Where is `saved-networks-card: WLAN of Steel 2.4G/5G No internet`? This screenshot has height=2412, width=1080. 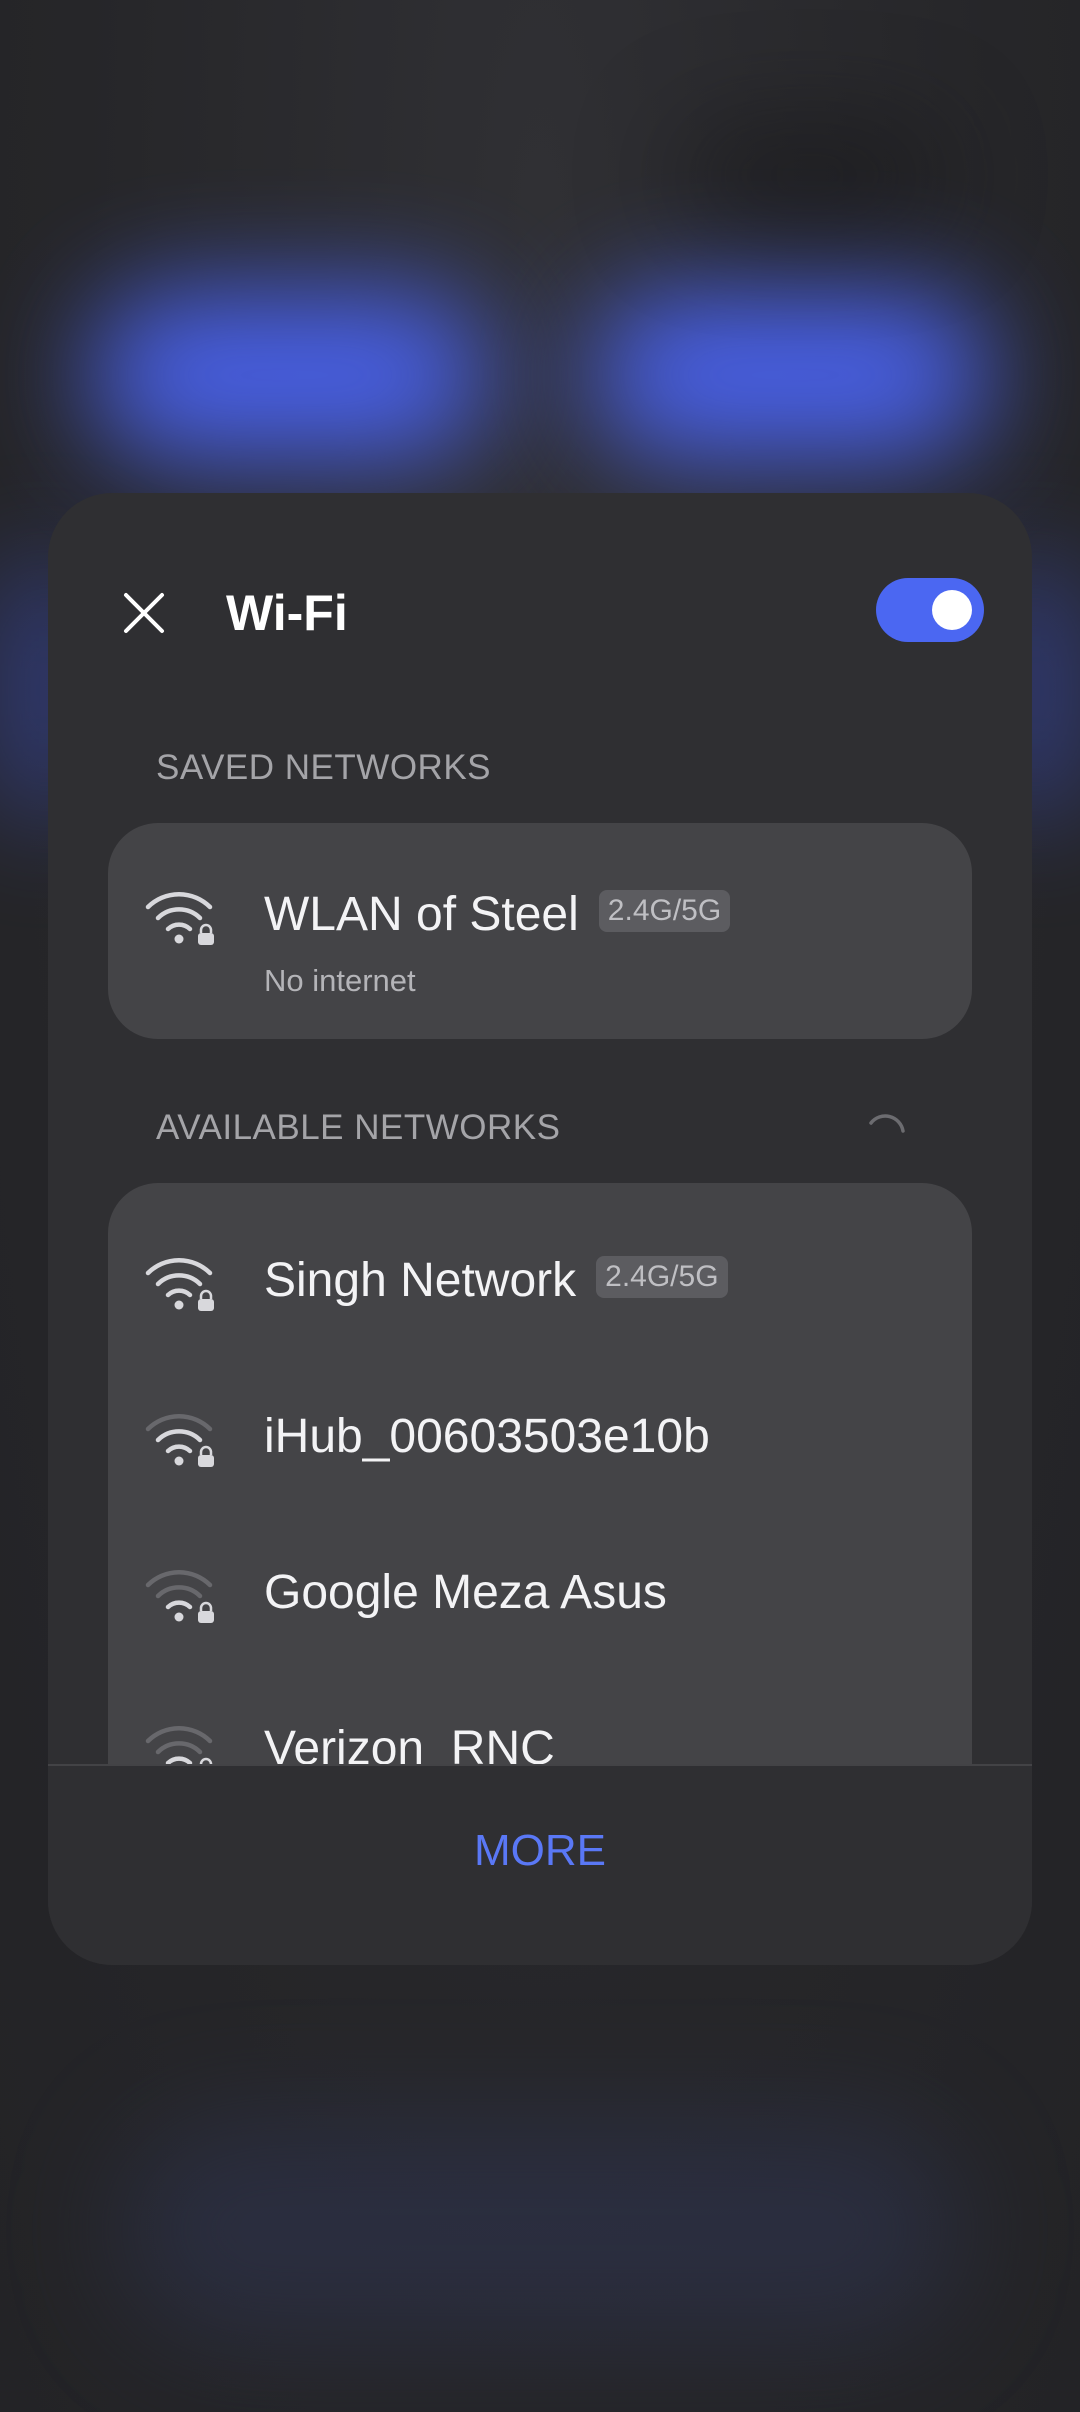
saved-networks-card: WLAN of Steel 2.4G/5G No internet is located at coordinates (540, 931).